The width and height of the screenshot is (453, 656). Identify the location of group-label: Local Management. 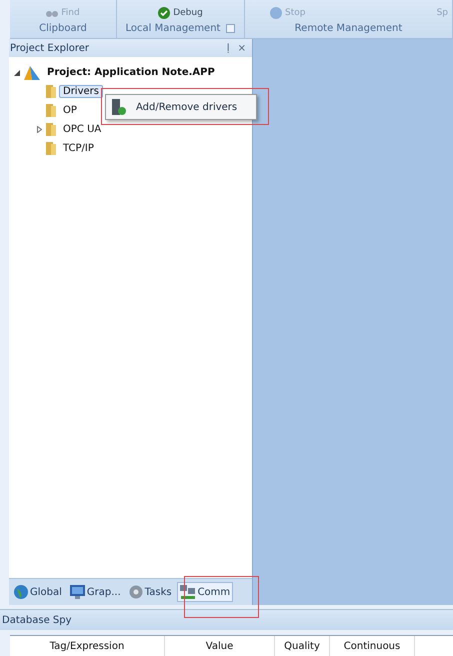
(173, 28).